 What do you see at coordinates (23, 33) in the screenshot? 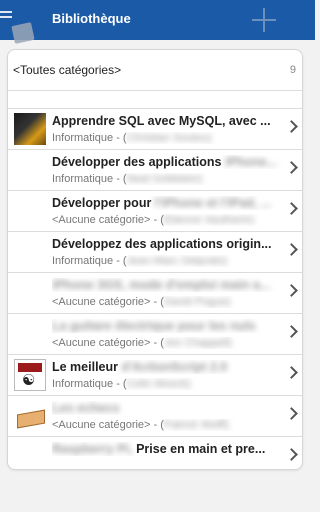
I see `app-logo-icon` at bounding box center [23, 33].